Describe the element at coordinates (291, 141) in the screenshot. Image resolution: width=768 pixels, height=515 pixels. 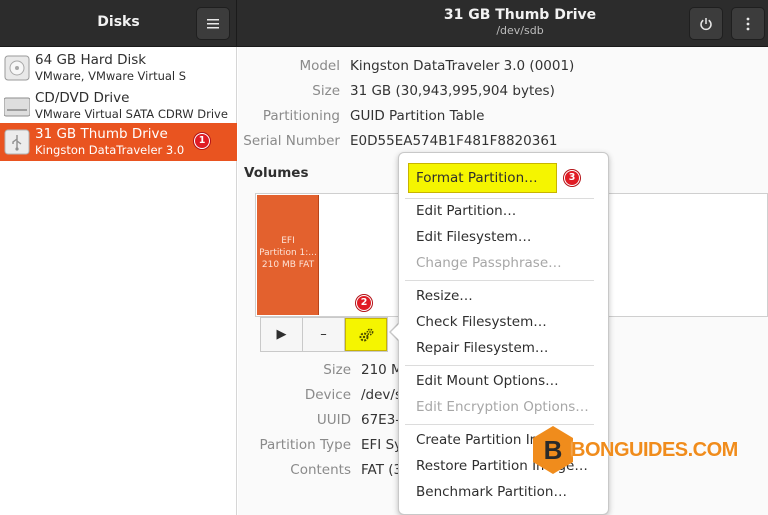
I see `serial-number-label: Serial Number` at that location.